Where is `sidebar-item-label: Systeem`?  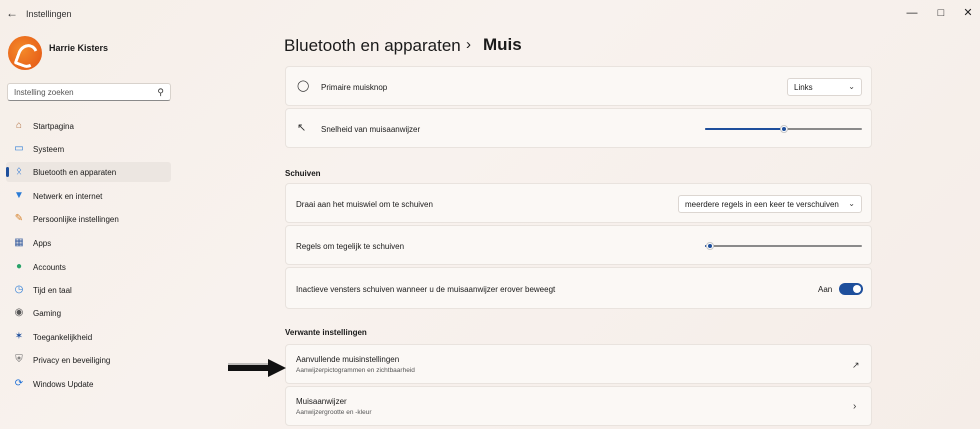 sidebar-item-label: Systeem is located at coordinates (49, 149).